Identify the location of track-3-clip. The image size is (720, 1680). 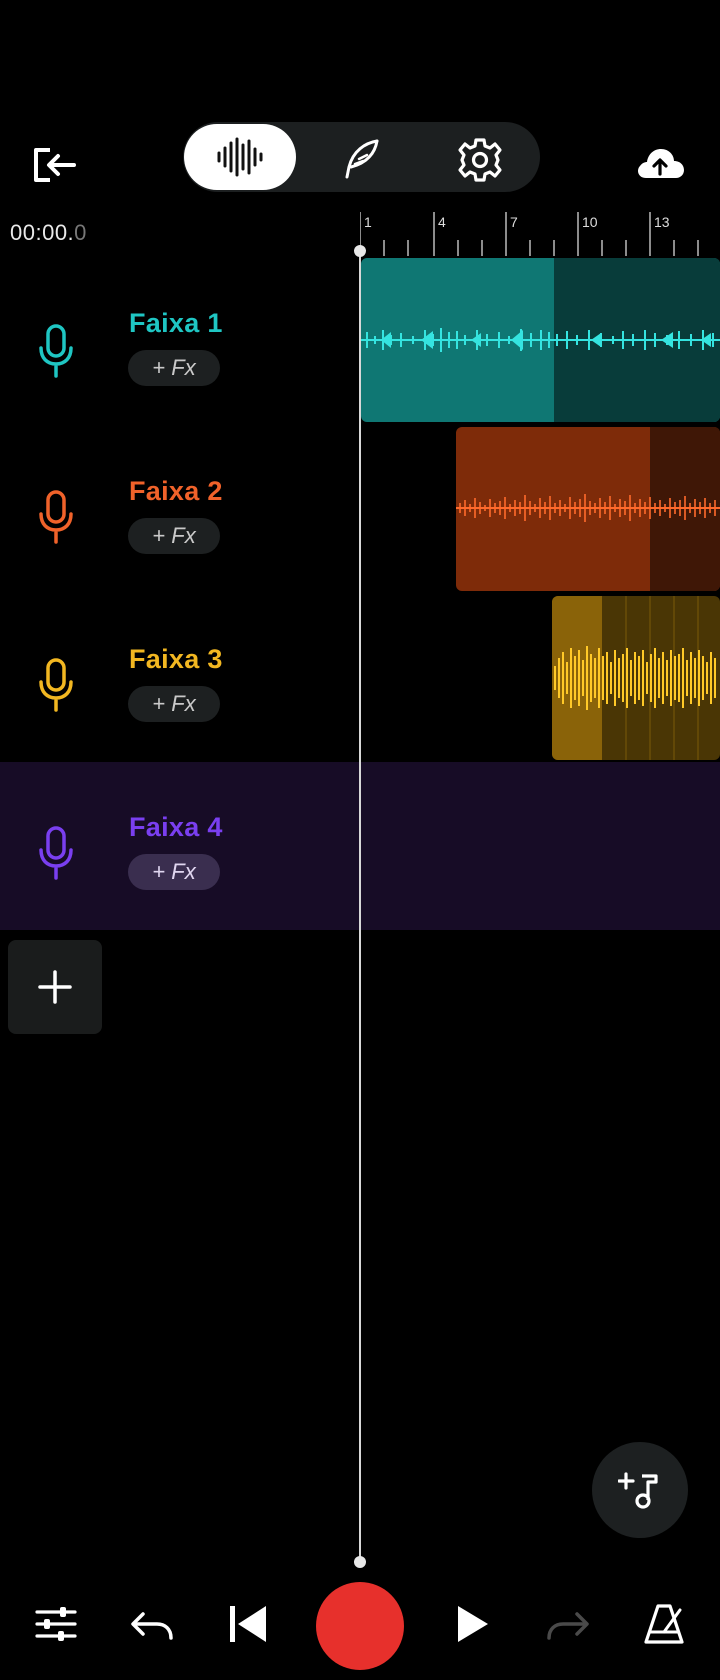
(636, 678).